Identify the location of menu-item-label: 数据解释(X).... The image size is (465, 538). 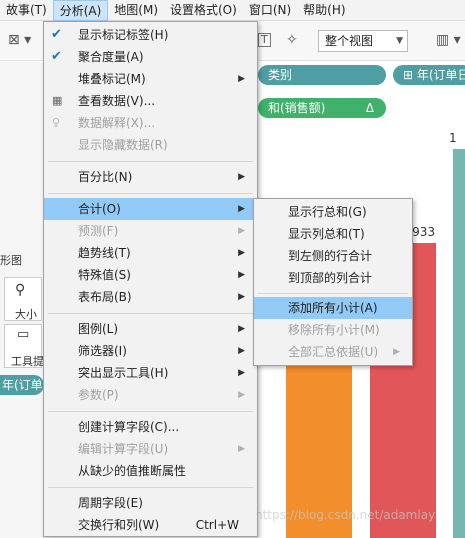
(117, 123).